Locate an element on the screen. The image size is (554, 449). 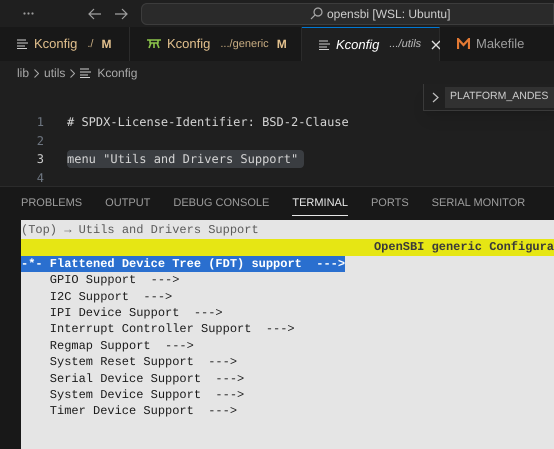
command-search-field: opensbi [WSL: Ubuntu] is located at coordinates (347, 13).